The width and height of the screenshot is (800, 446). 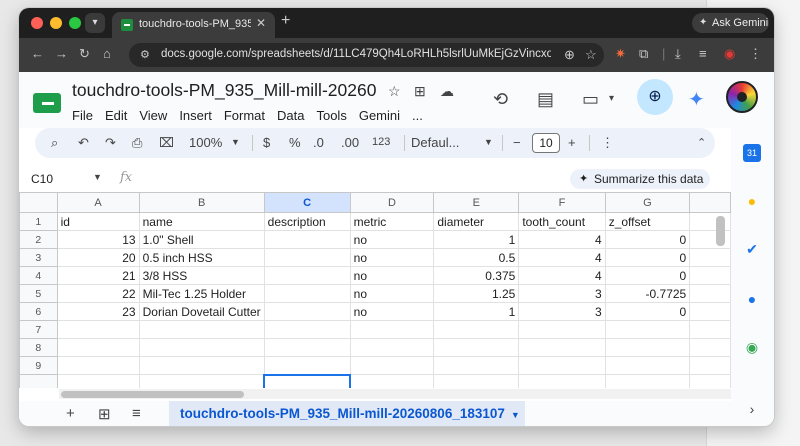 What do you see at coordinates (607, 143) in the screenshot?
I see `more-toolbar-options-icon: ⋮` at bounding box center [607, 143].